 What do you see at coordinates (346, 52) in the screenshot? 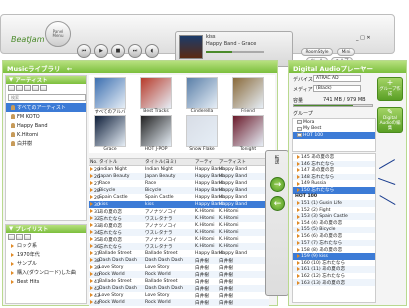
I see `mini-button: Mini` at bounding box center [346, 52].